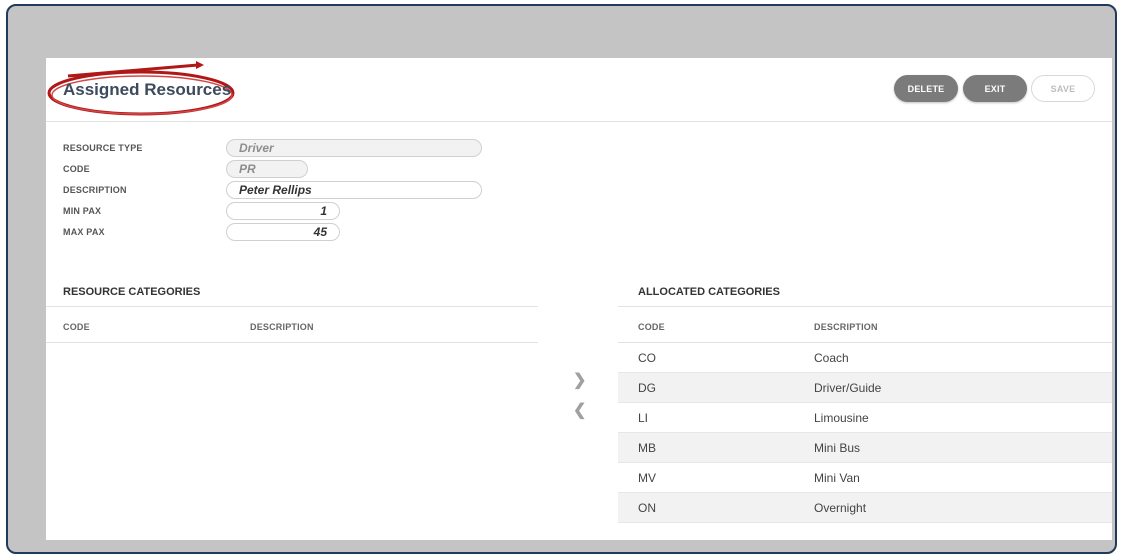  What do you see at coordinates (709, 292) in the screenshot?
I see `allocated-categories-title: ALLOCATED CATEGORIES` at bounding box center [709, 292].